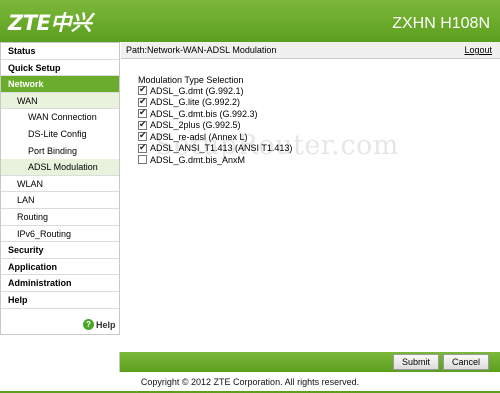  What do you see at coordinates (60, 101) in the screenshot?
I see `sidebar-item-wan: WAN` at bounding box center [60, 101].